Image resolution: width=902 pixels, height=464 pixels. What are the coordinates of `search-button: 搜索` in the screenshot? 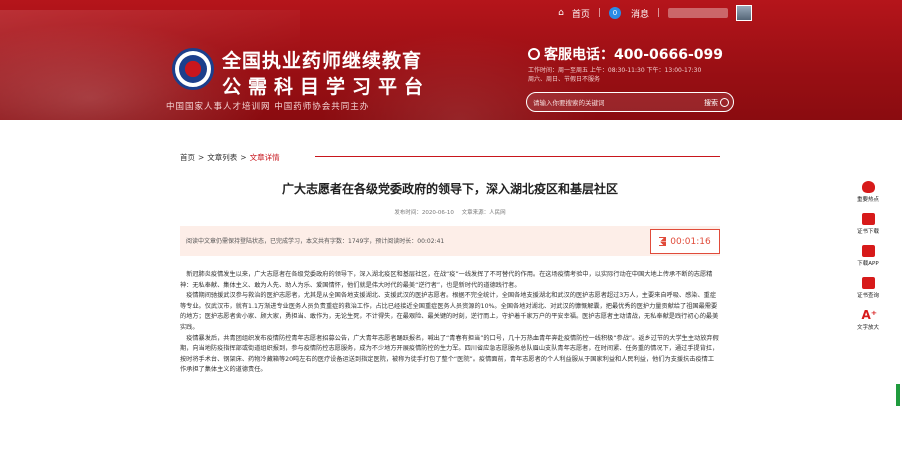 It's located at (716, 102).